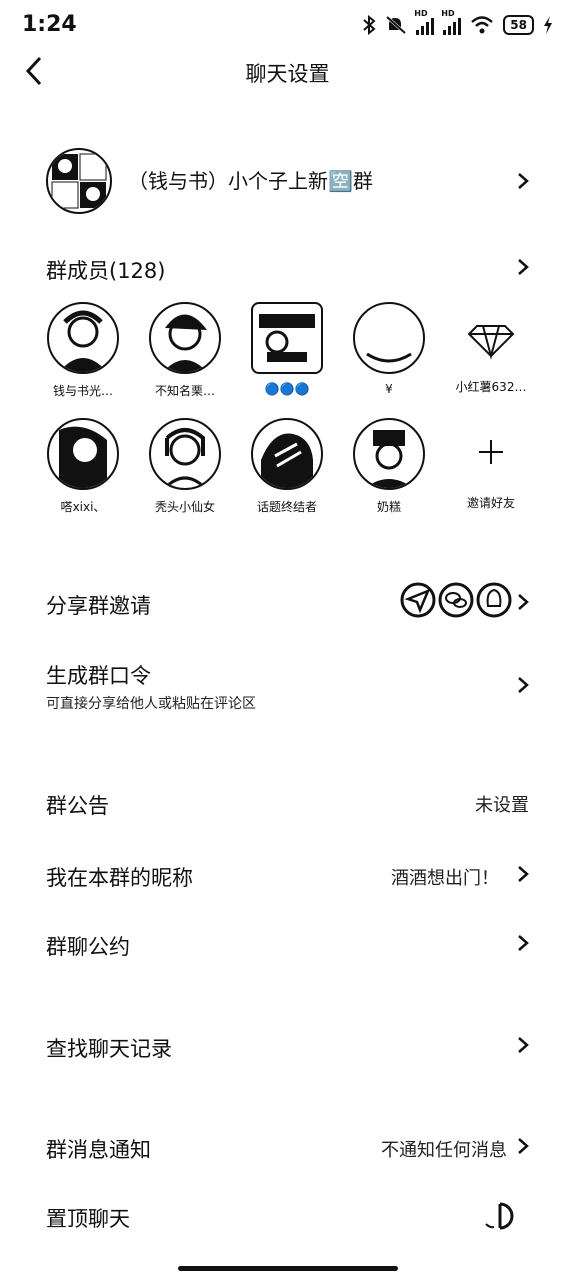 The height and width of the screenshot is (1280, 575). Describe the element at coordinates (287, 87) in the screenshot. I see `nav-bar: 聊天设置` at that location.